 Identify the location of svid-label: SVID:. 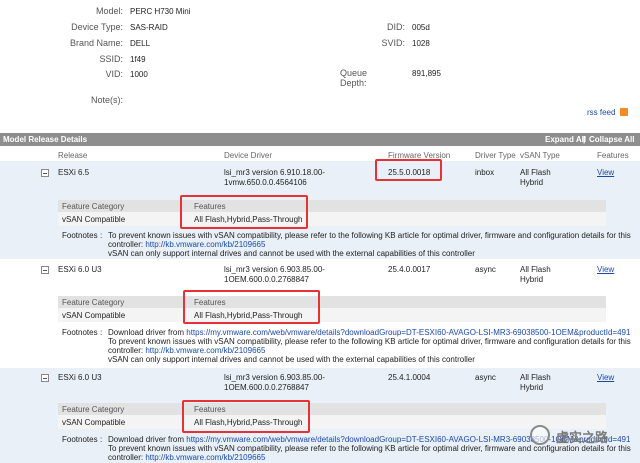
(393, 43).